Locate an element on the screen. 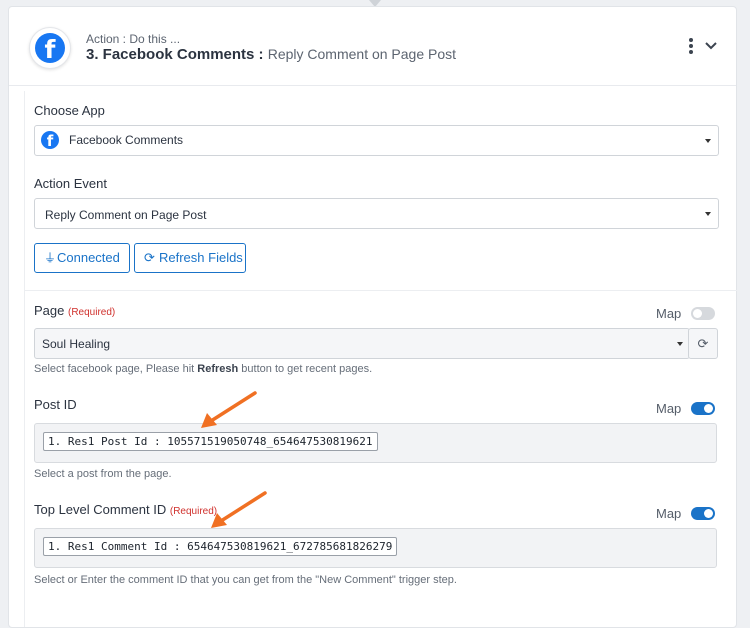  post-id-map-label: Map is located at coordinates (669, 408).